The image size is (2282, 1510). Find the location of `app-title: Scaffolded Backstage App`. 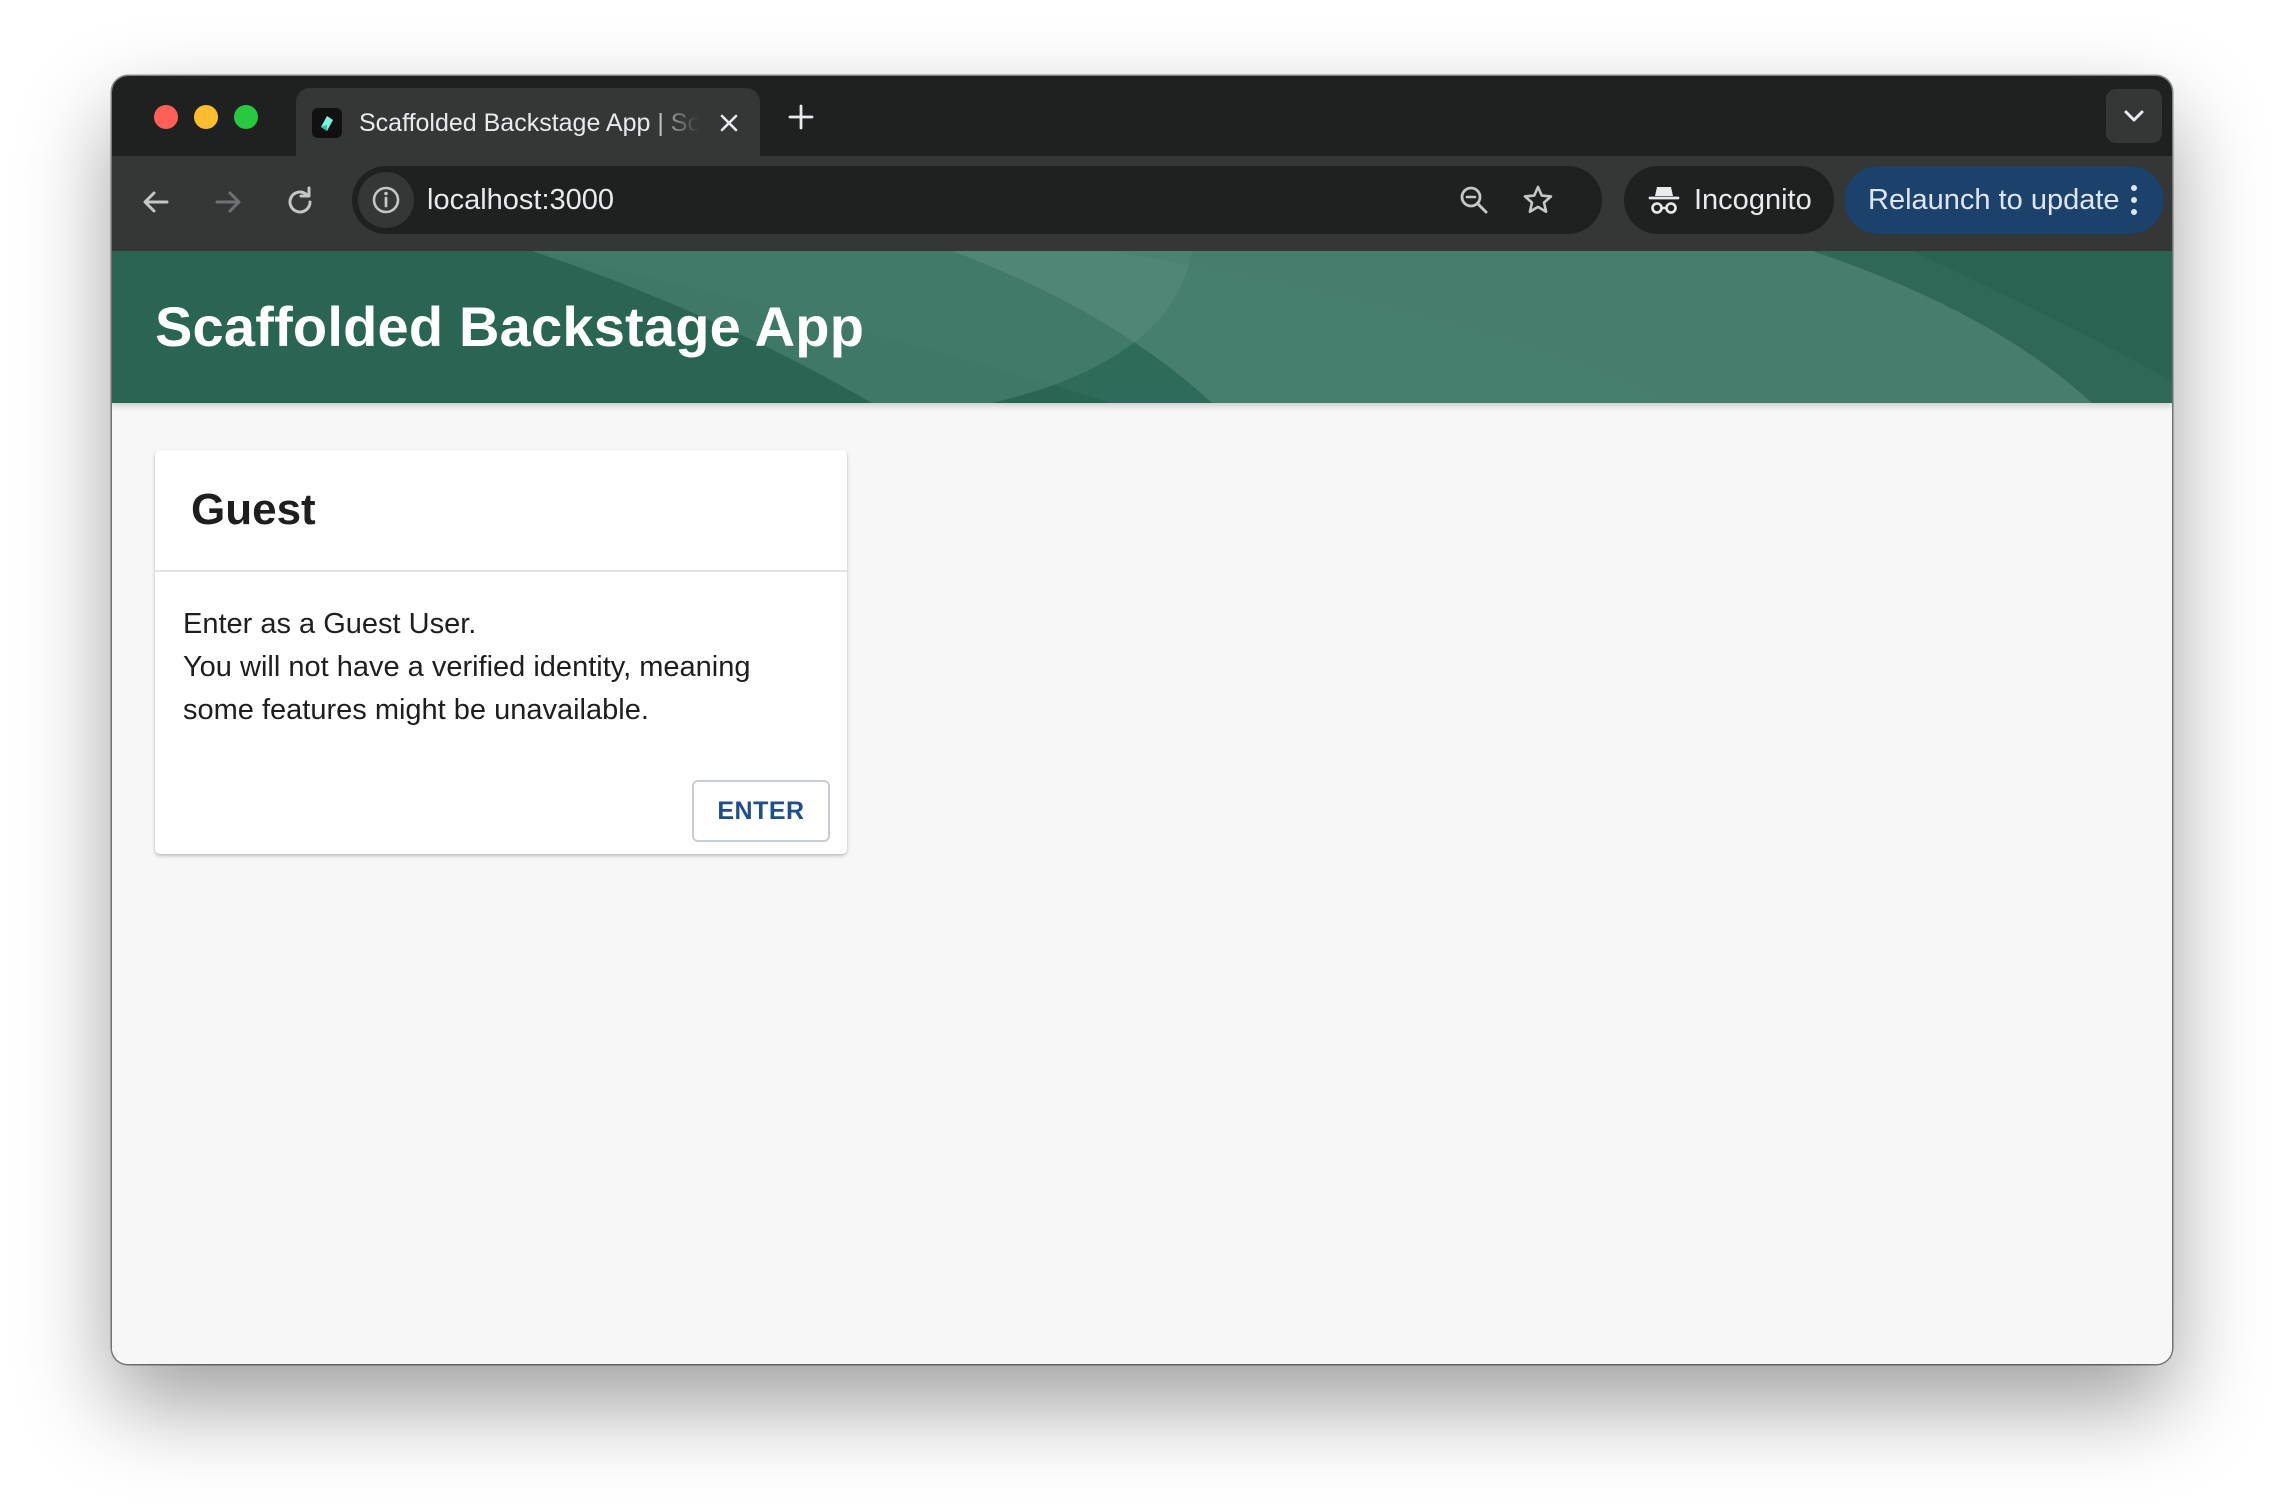

app-title: Scaffolded Backstage App is located at coordinates (510, 326).